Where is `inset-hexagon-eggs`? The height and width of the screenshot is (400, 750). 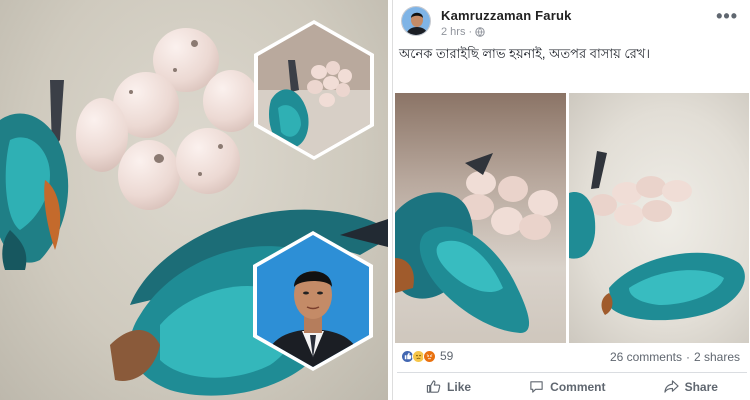
inset-hexagon-eggs is located at coordinates (314, 90).